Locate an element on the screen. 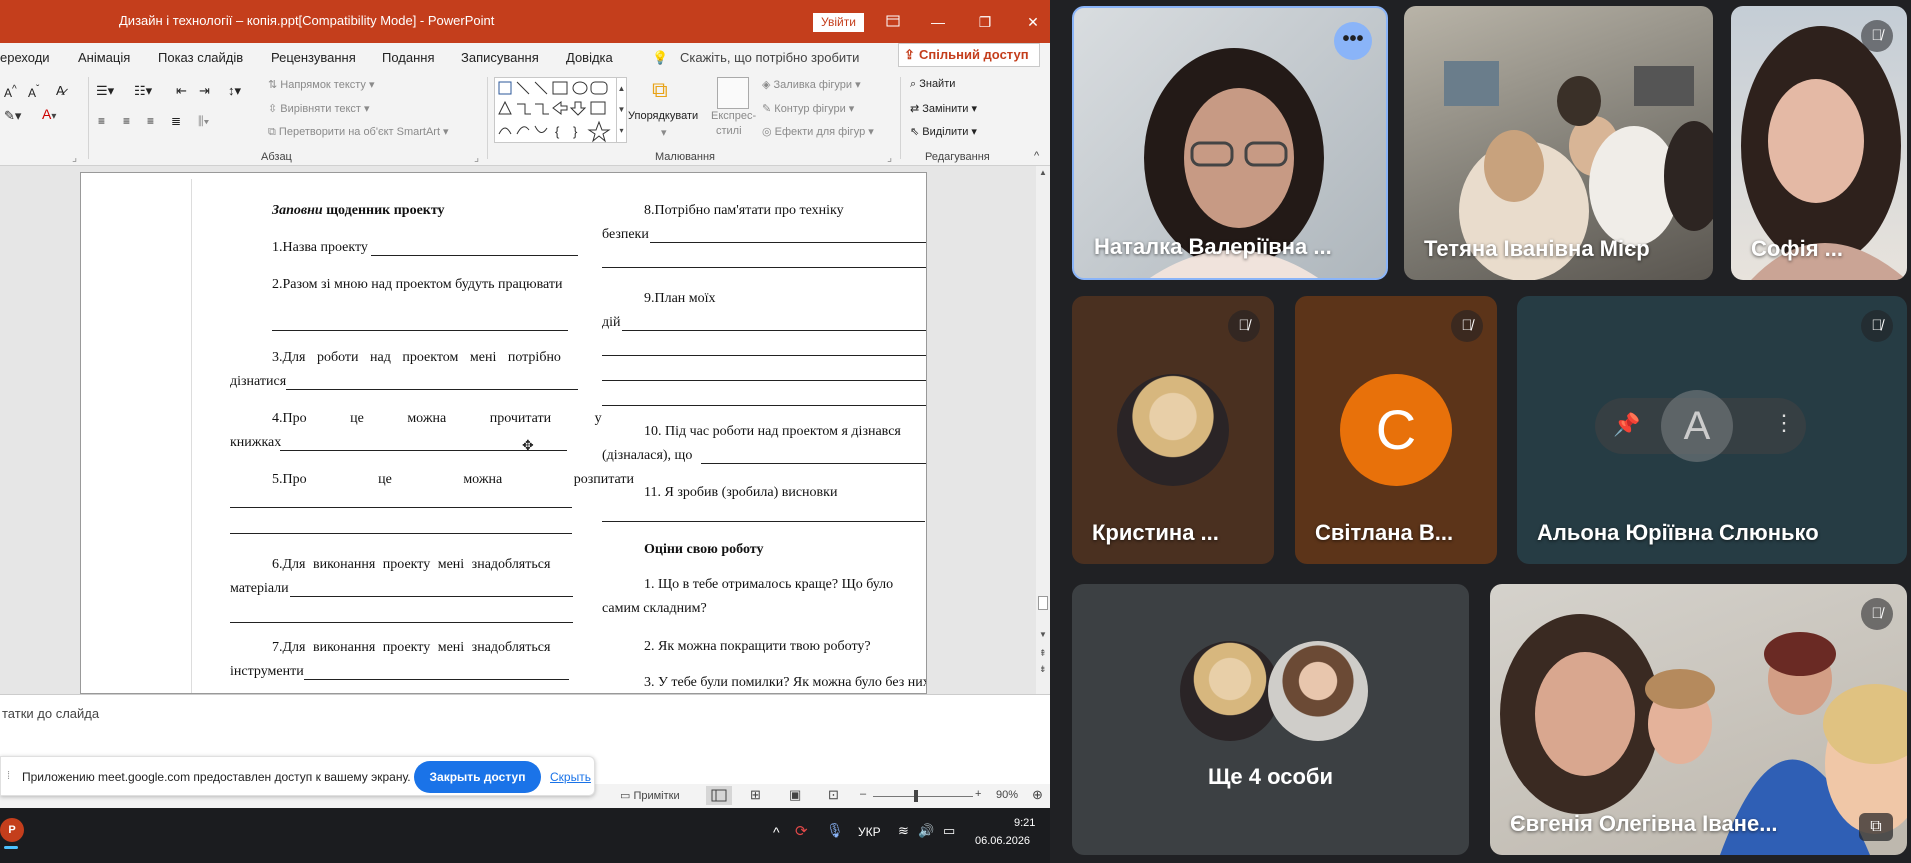 The width and height of the screenshot is (1911, 863). volume-icon: 🔊 is located at coordinates (926, 831).